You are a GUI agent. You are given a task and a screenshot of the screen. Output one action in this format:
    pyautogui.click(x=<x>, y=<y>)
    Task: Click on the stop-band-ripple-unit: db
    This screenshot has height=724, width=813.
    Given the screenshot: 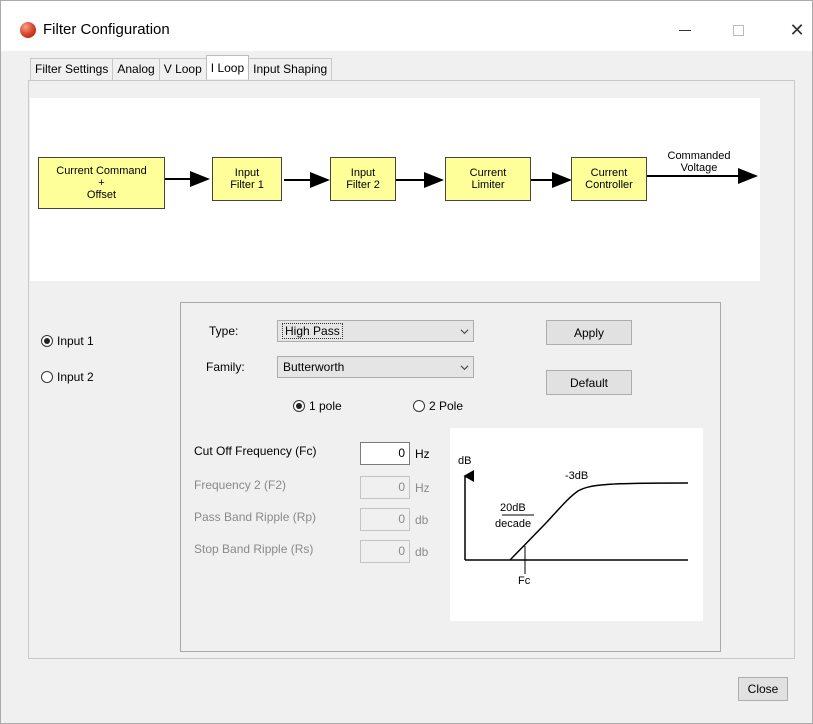 What is the action you would take?
    pyautogui.click(x=422, y=552)
    